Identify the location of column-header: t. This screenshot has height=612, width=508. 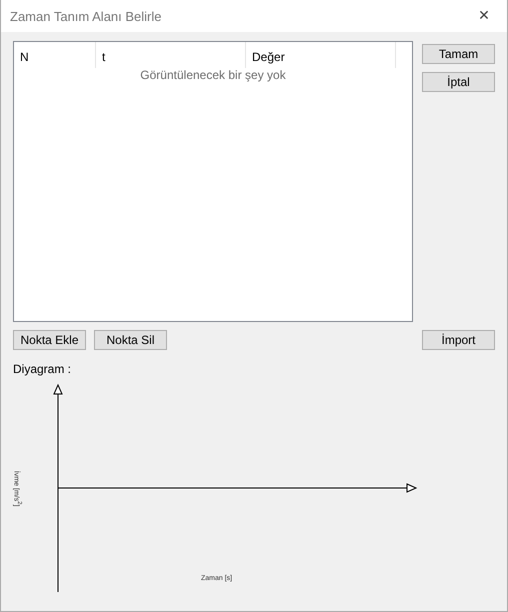
(171, 55).